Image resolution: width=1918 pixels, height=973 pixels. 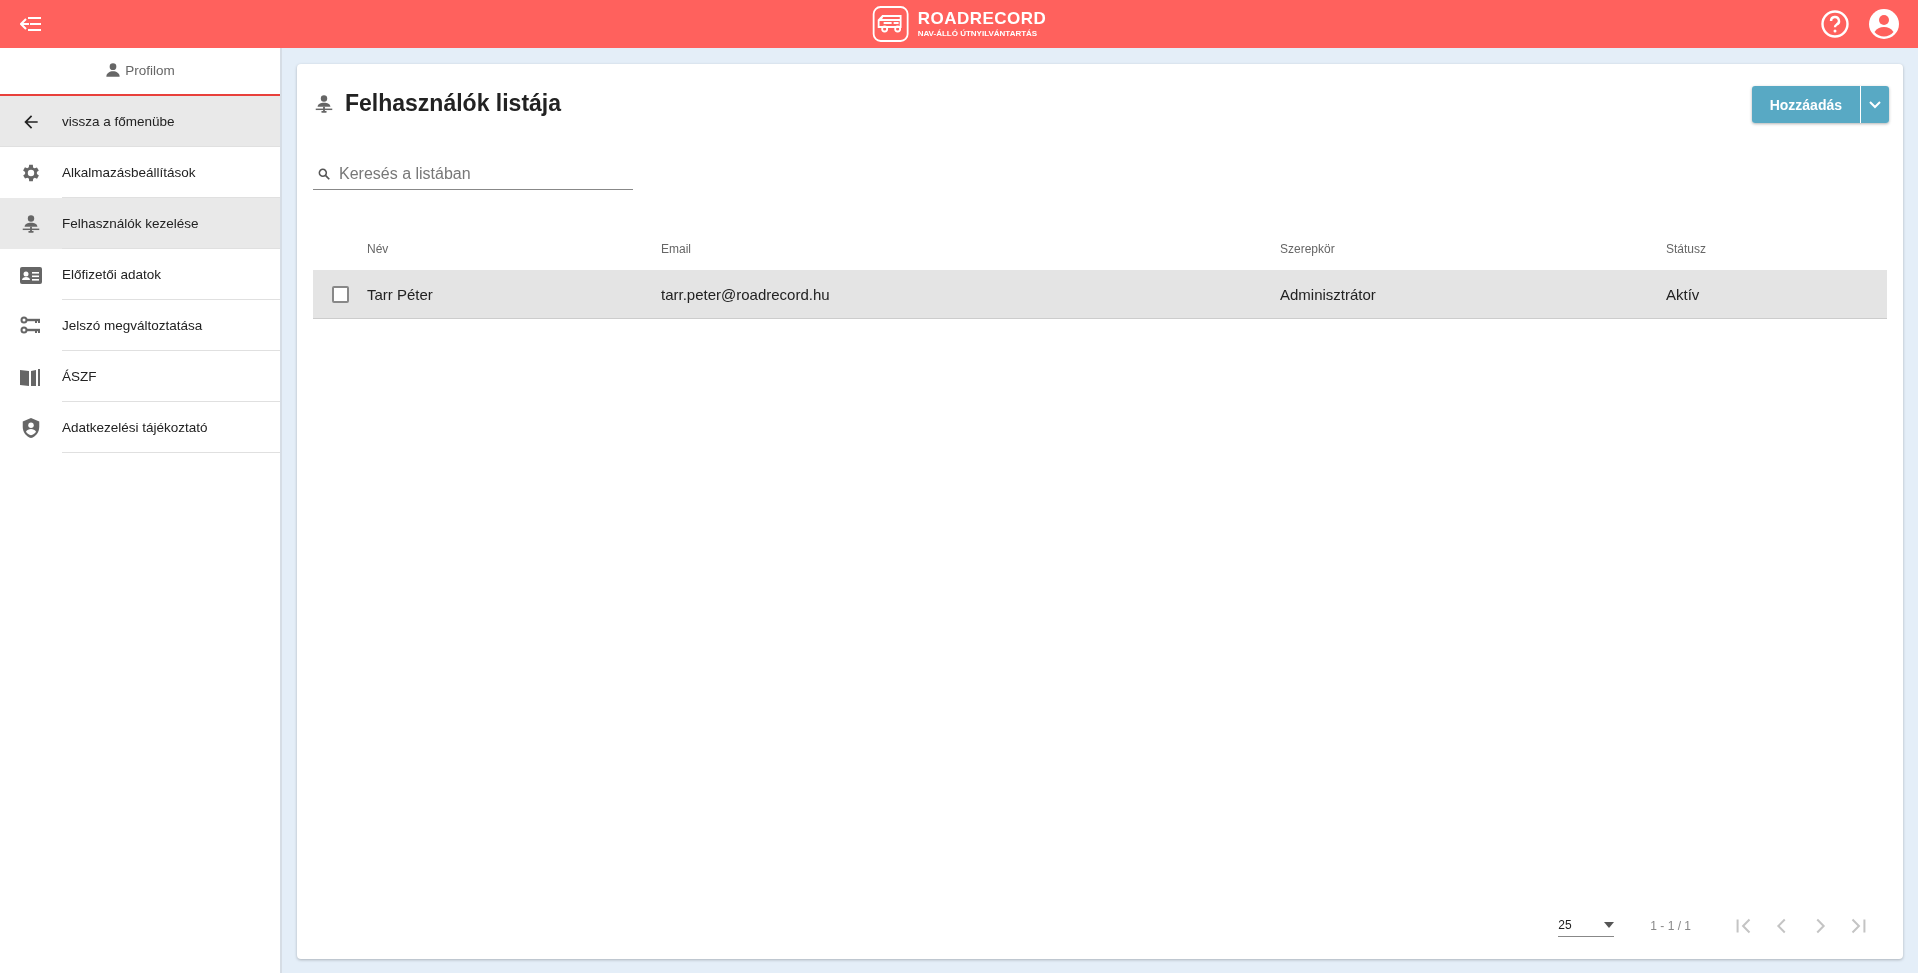 What do you see at coordinates (890, 24) in the screenshot?
I see `van-logo-icon` at bounding box center [890, 24].